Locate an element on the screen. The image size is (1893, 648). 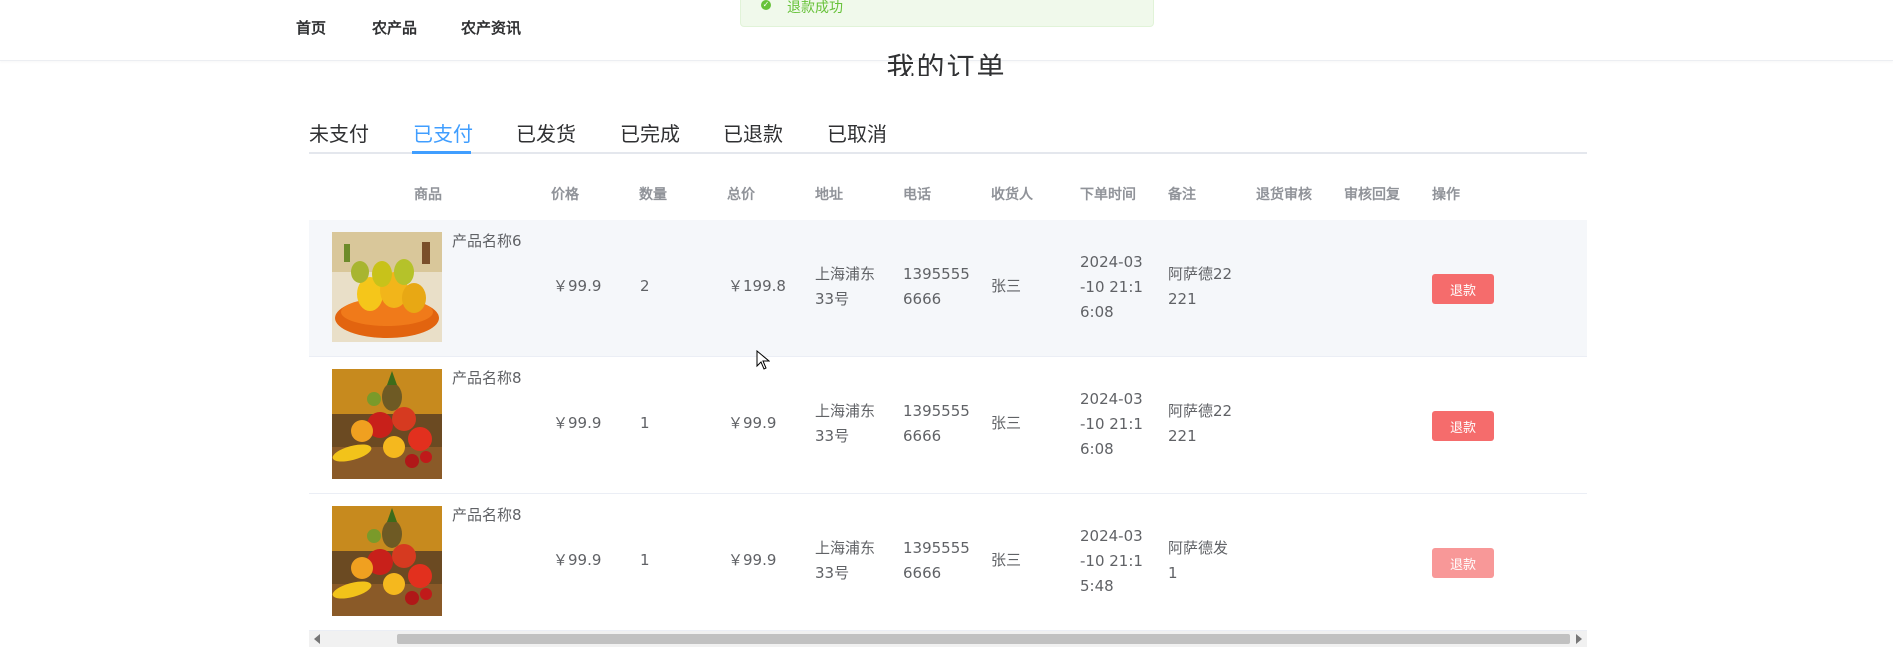
col-header-address: 地址 is located at coordinates (829, 195).